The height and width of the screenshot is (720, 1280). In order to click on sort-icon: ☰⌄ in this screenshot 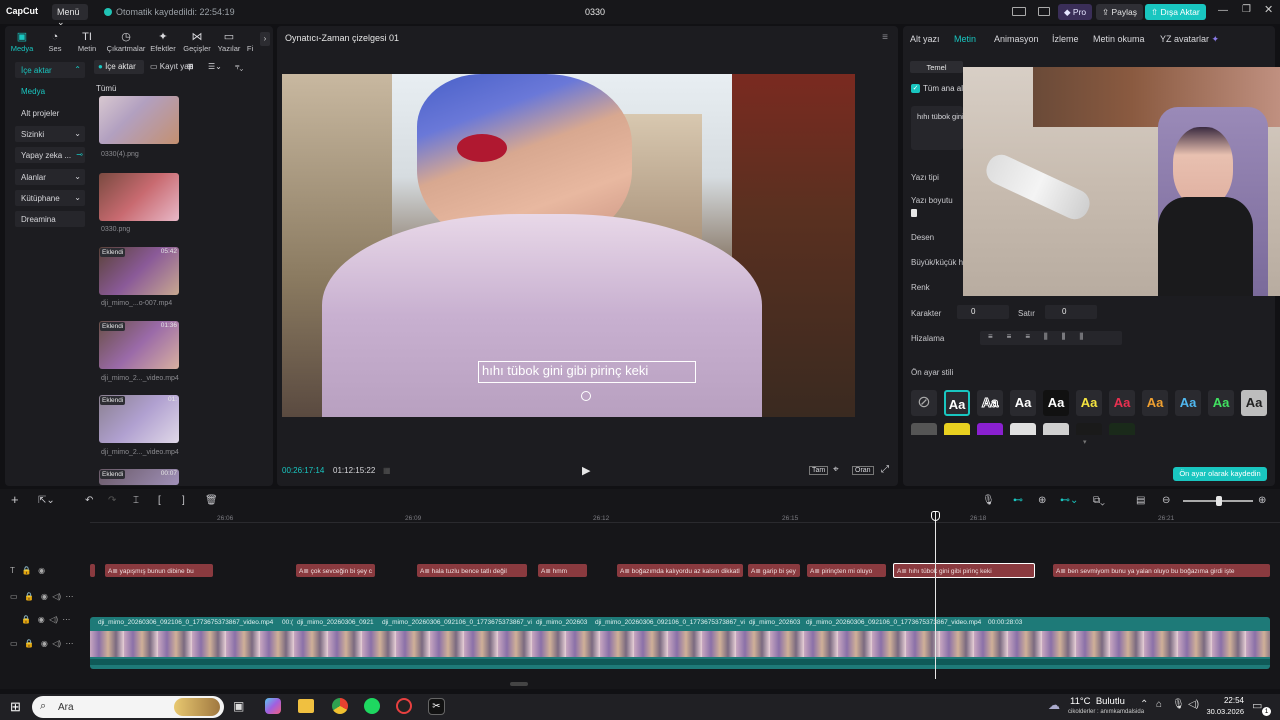, I will do `click(215, 66)`.